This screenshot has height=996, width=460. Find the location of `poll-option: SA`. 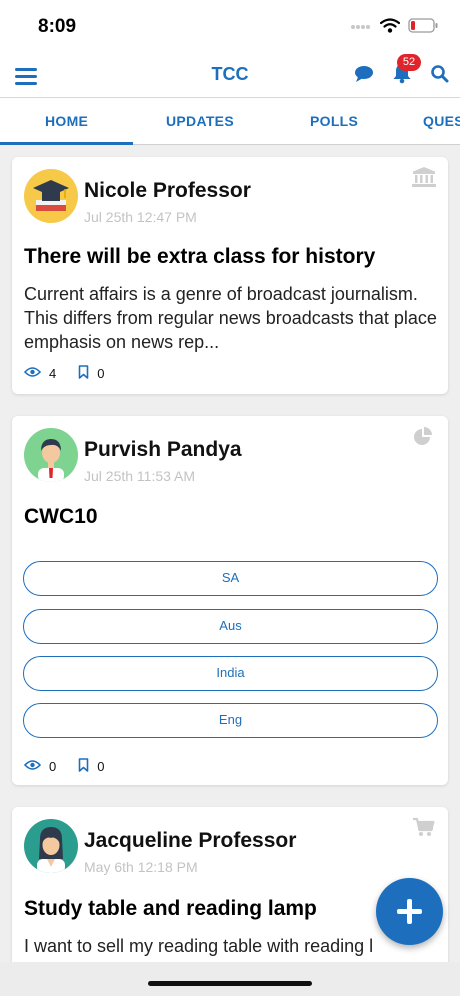

poll-option: SA is located at coordinates (230, 578).